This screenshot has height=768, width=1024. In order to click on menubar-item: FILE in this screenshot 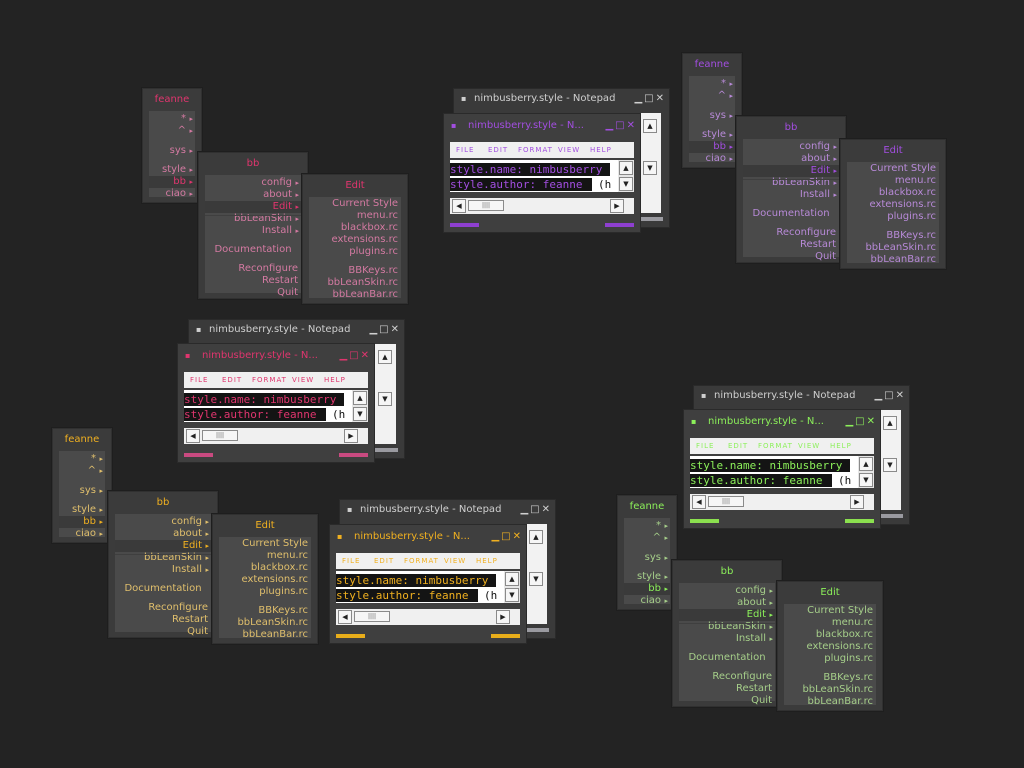, I will do `click(199, 380)`.